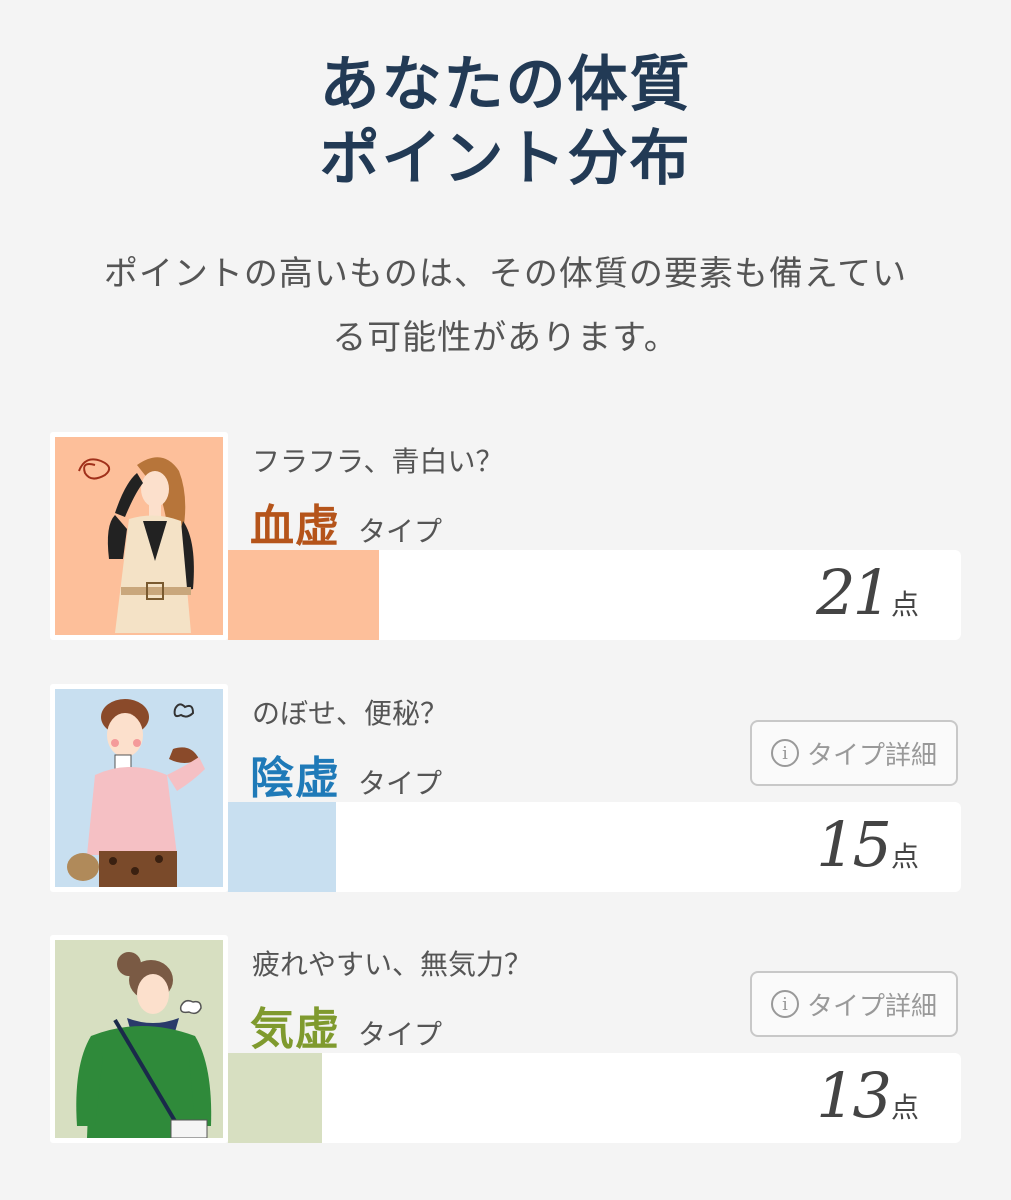  Describe the element at coordinates (594, 595) in the screenshot. I see `score-bar: 21点` at that location.